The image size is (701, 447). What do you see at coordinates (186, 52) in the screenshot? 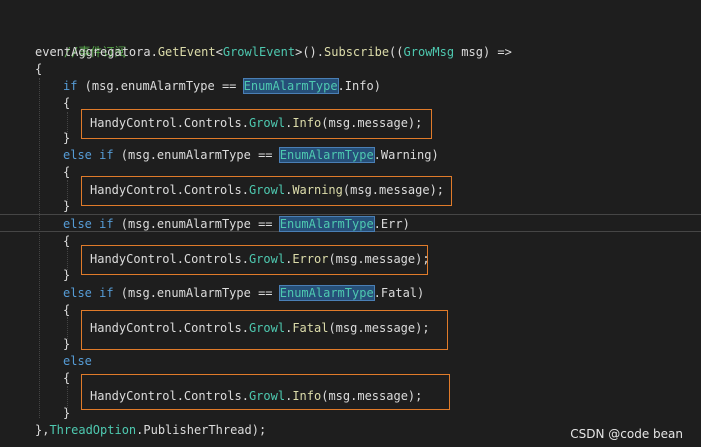
I see `method-token: GetEvent` at bounding box center [186, 52].